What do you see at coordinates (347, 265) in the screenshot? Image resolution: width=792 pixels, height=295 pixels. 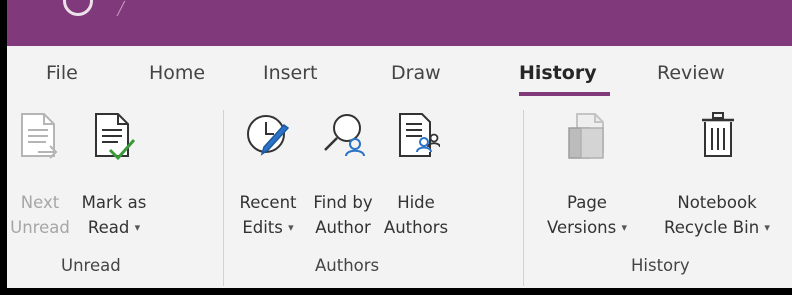 I see `group-label-authors: Authors` at bounding box center [347, 265].